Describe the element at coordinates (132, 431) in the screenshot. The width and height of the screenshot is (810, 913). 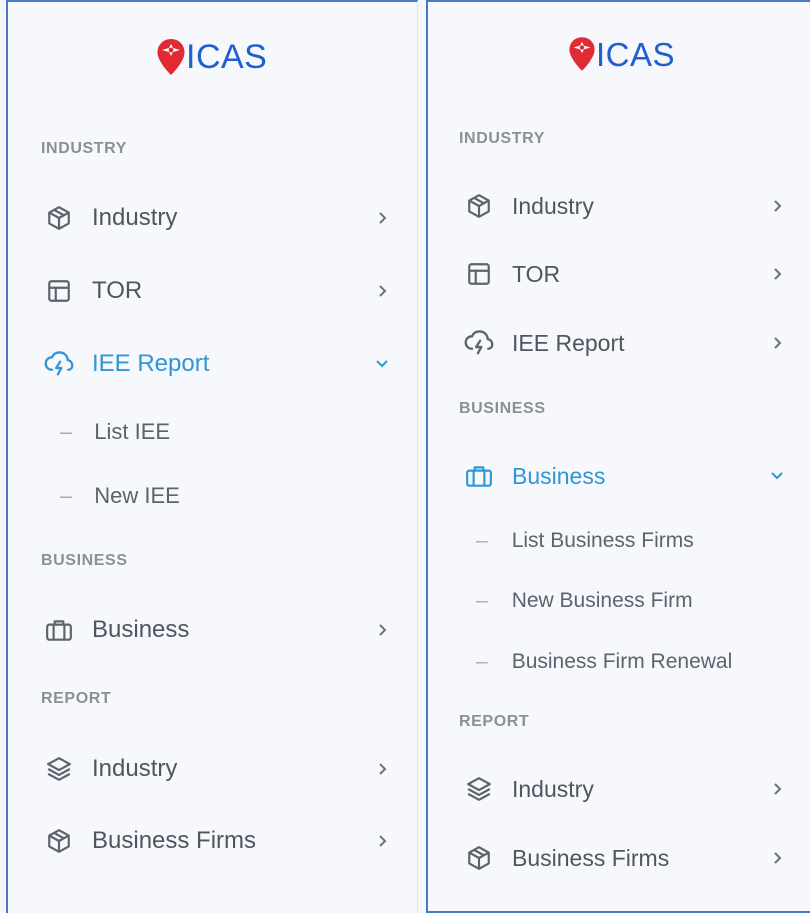
I see `submenu-item-label: List IEE` at that location.